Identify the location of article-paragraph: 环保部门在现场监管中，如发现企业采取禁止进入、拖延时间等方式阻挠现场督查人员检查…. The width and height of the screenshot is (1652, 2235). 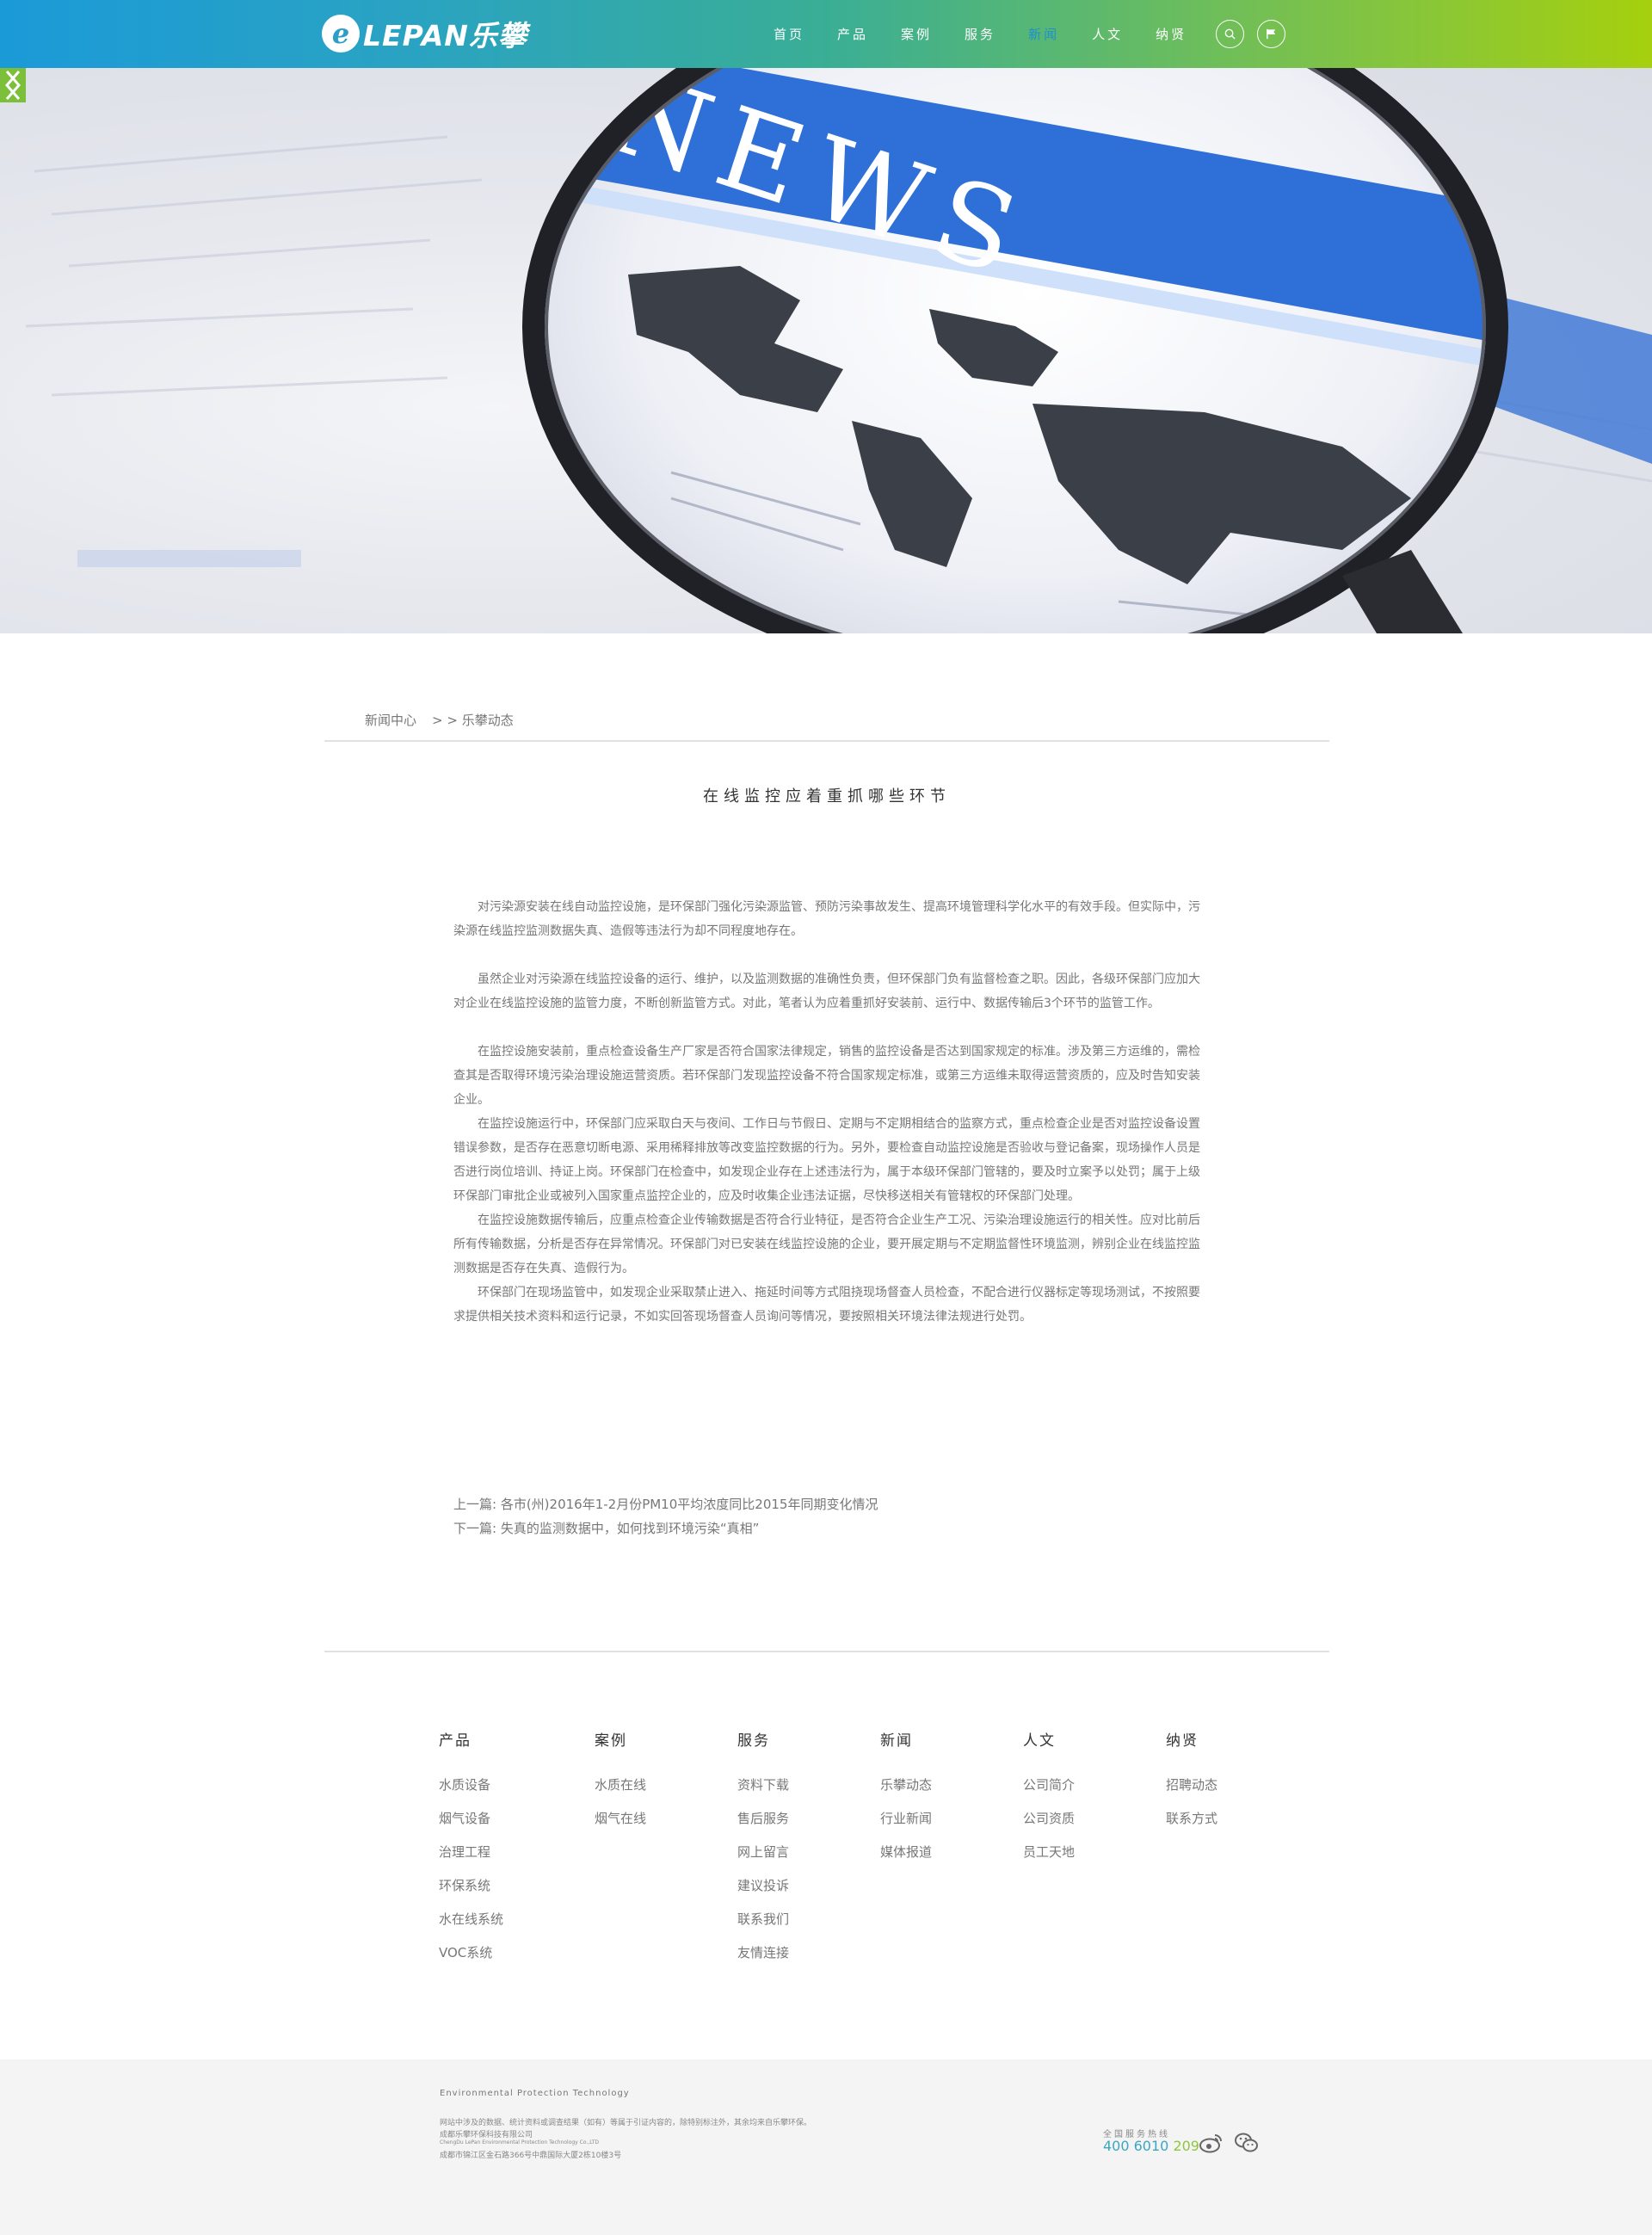
(826, 1305).